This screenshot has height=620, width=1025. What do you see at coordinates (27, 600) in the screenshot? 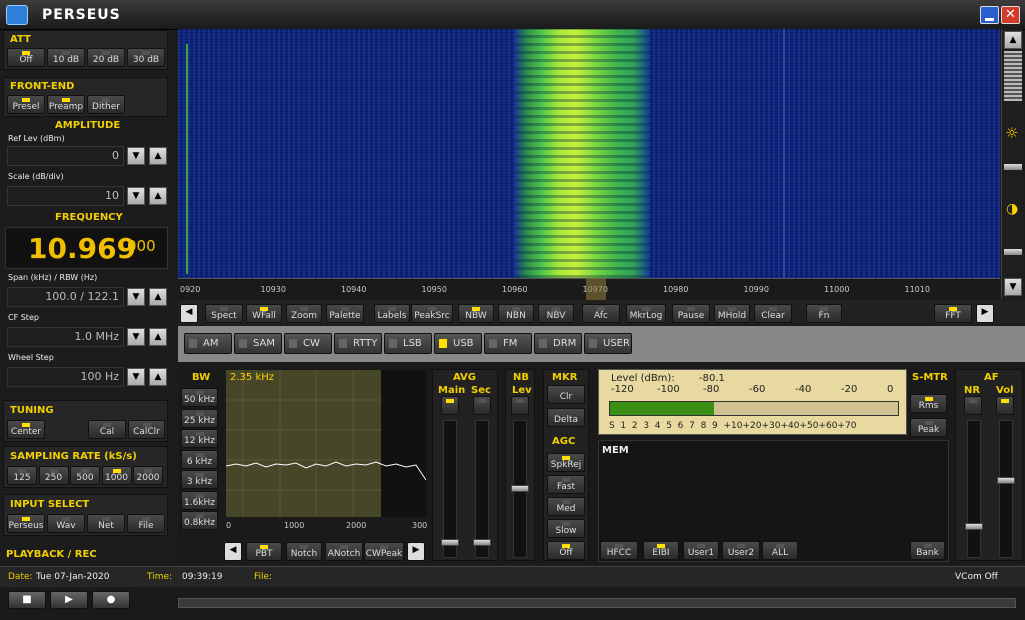
I see `stop-icon: ■` at bounding box center [27, 600].